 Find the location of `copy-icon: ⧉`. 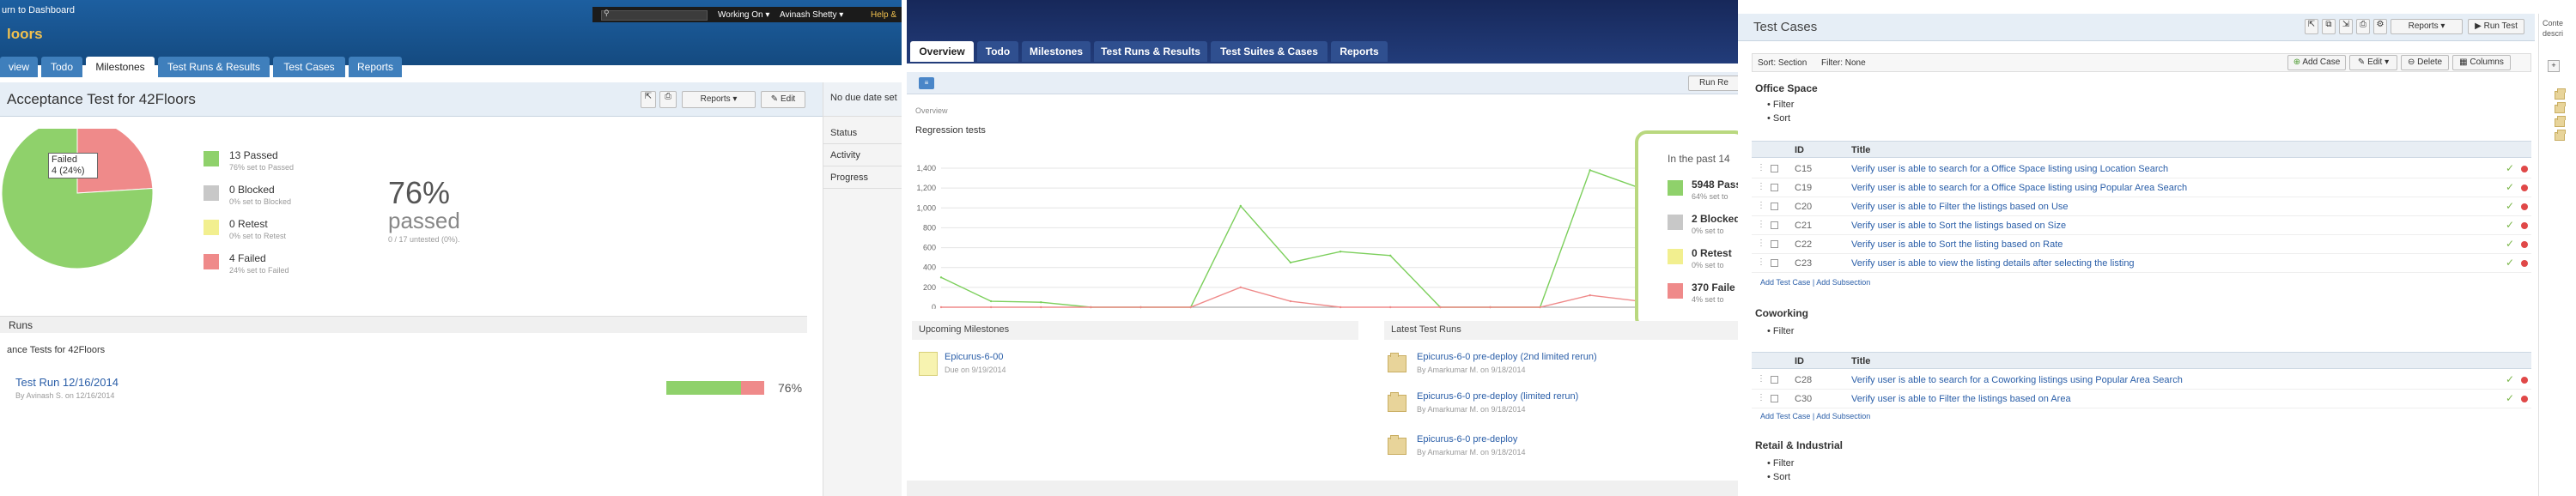

copy-icon: ⧉ is located at coordinates (2329, 26).